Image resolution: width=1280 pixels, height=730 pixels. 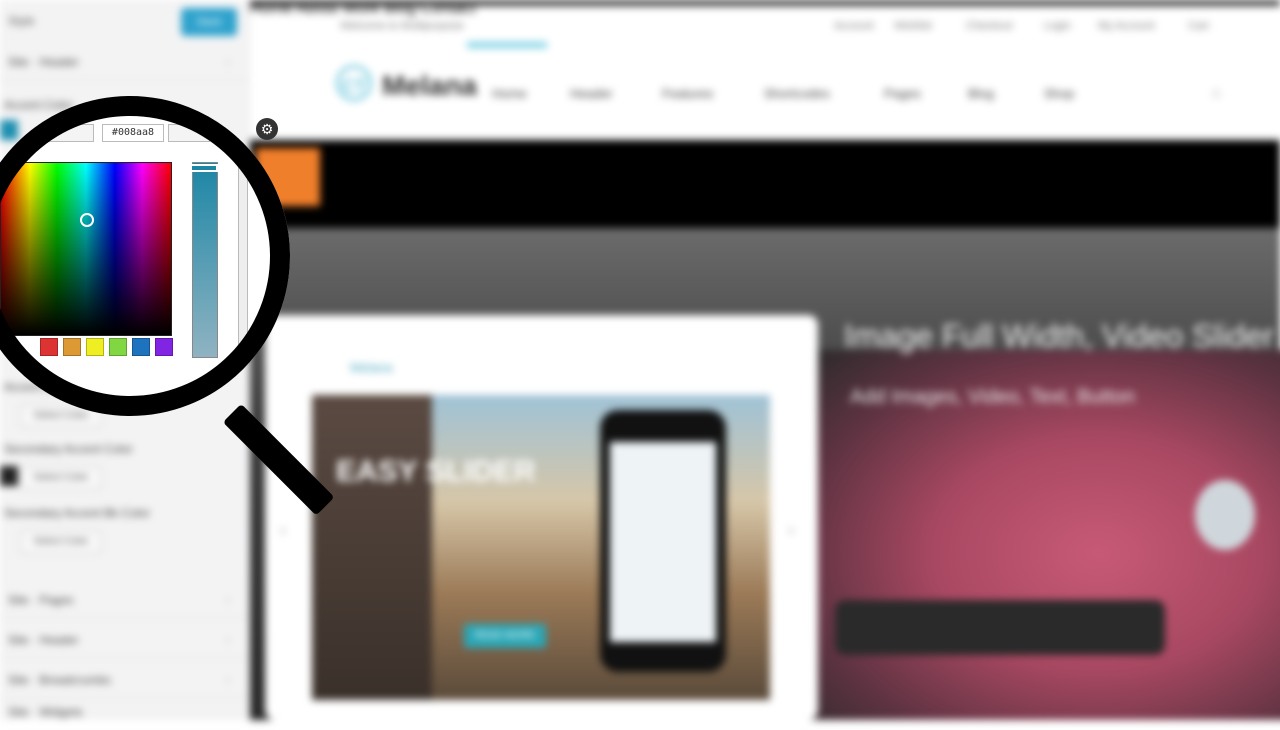 I want to click on gear-icon: ⚙, so click(x=267, y=129).